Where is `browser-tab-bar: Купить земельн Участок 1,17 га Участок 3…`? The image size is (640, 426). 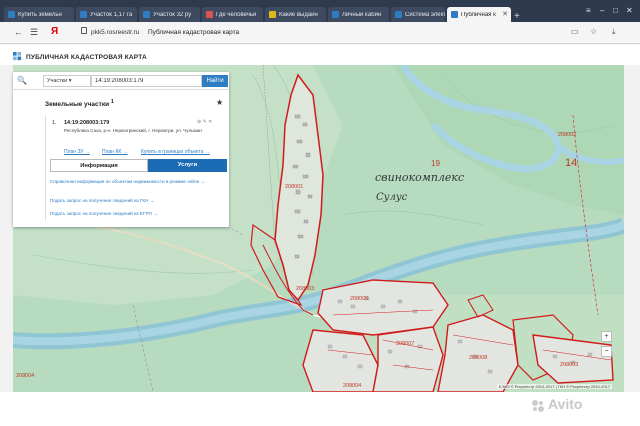 browser-tab-bar: Купить земельн Участок 1,17 га Участок 3… is located at coordinates (320, 11).